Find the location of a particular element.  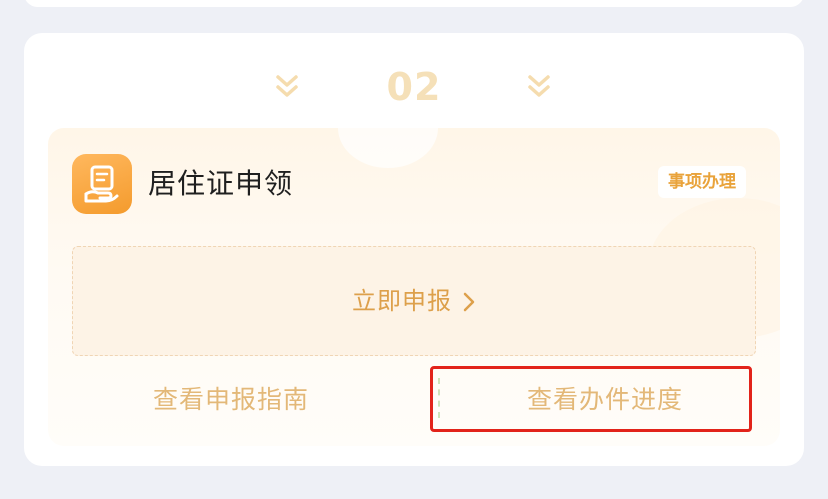

apply-now-label: 立即申报 is located at coordinates (402, 301).